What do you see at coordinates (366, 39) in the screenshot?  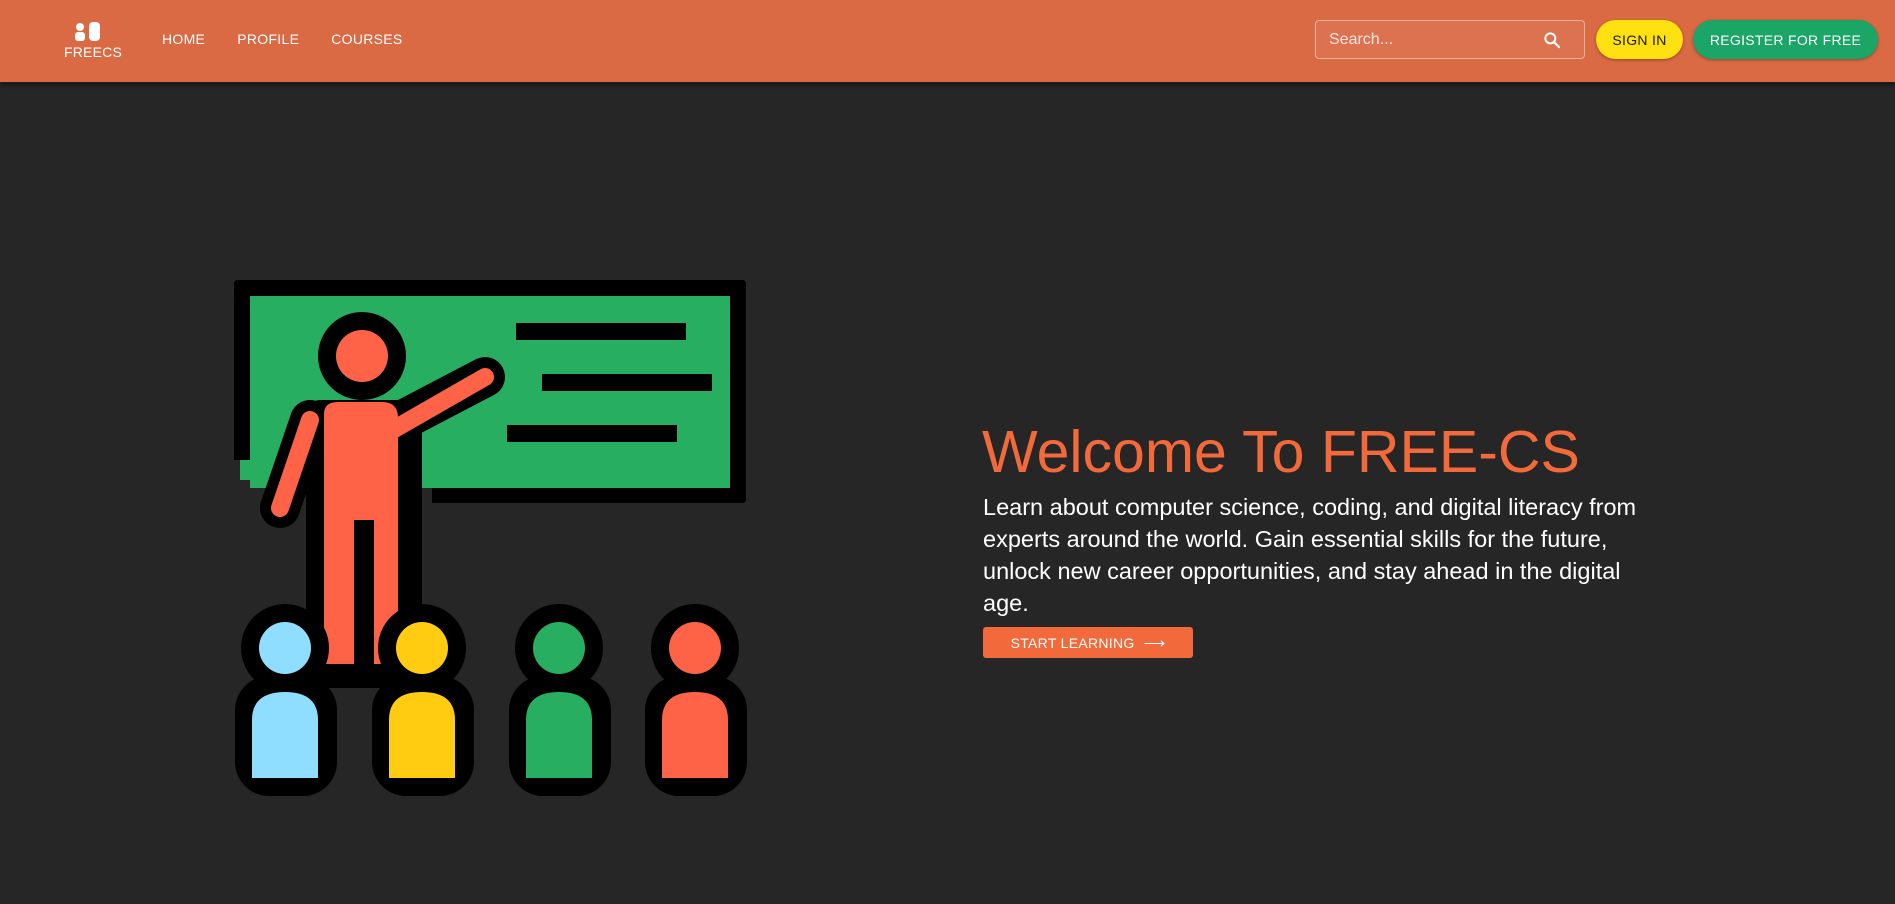 I see `nav-link-courses: COURSES` at bounding box center [366, 39].